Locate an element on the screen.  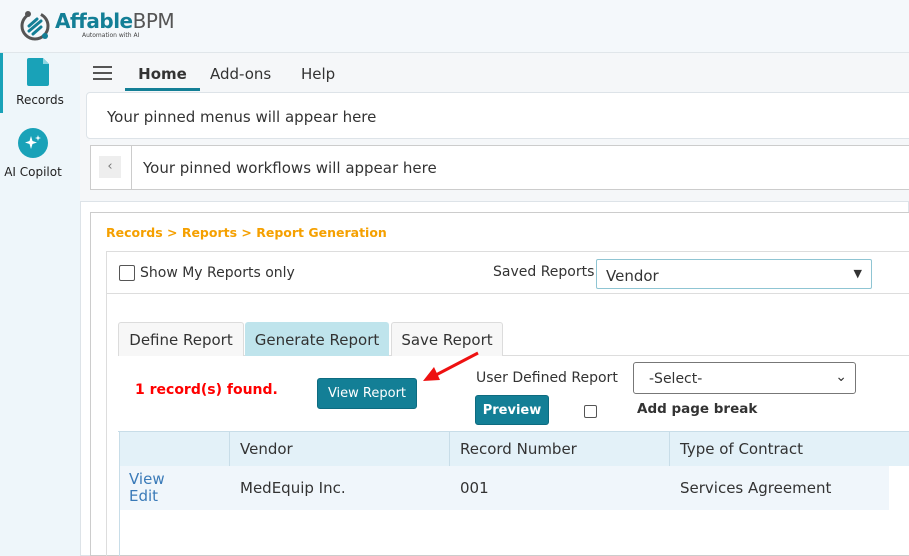
user-defined-report-label: User Defined Report is located at coordinates (547, 378).